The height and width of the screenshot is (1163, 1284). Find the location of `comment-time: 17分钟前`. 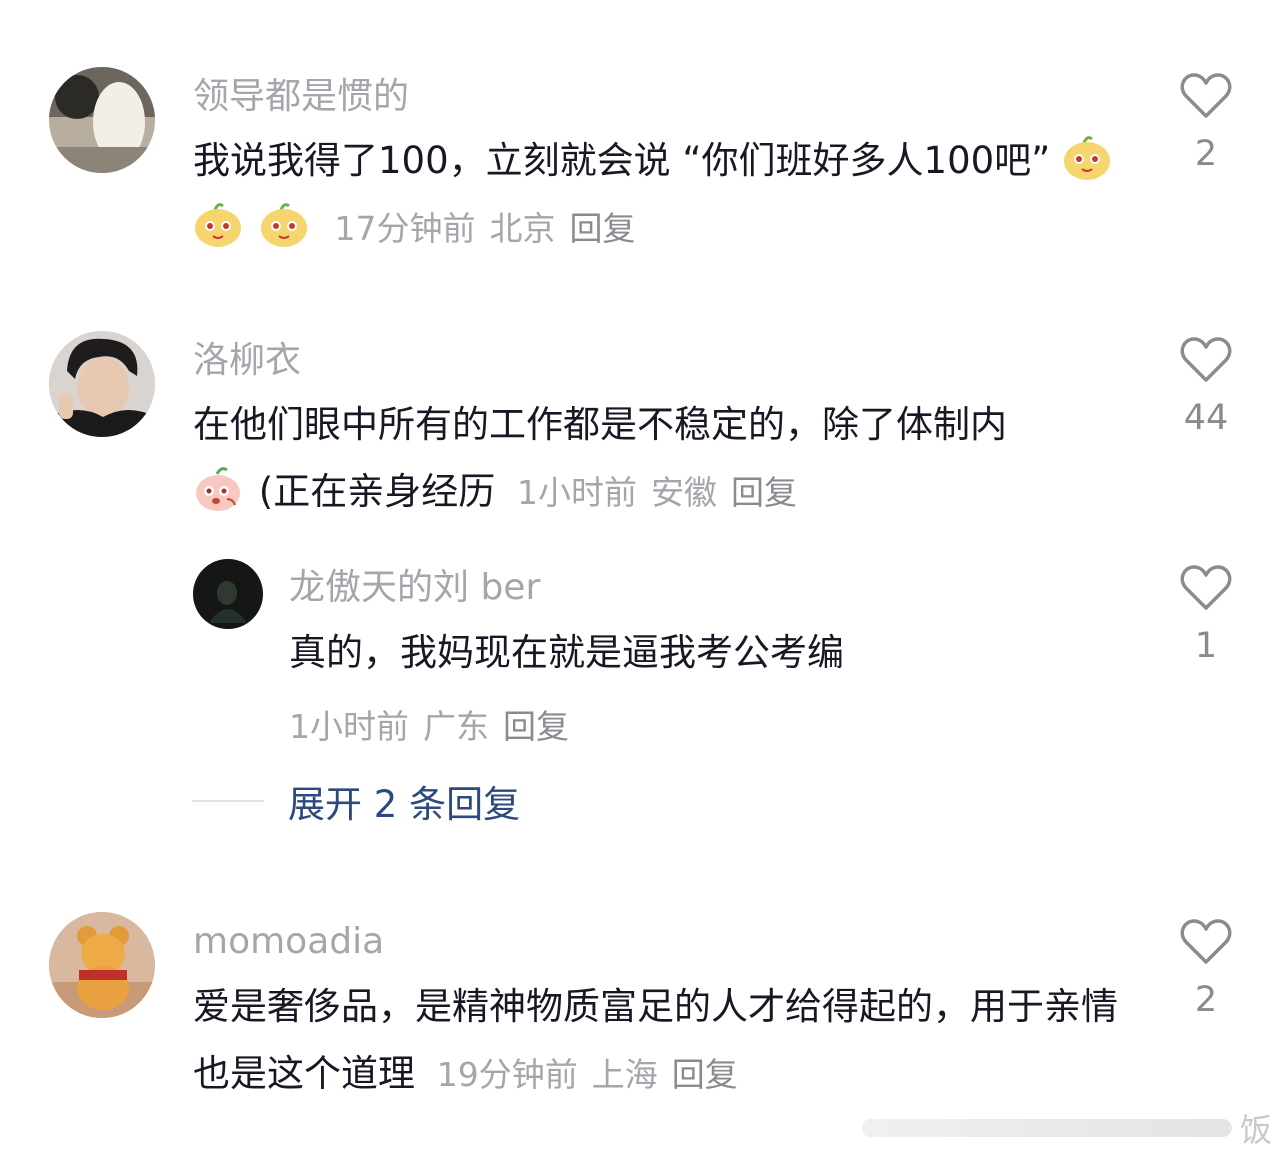

comment-time: 17分钟前 is located at coordinates (405, 228).